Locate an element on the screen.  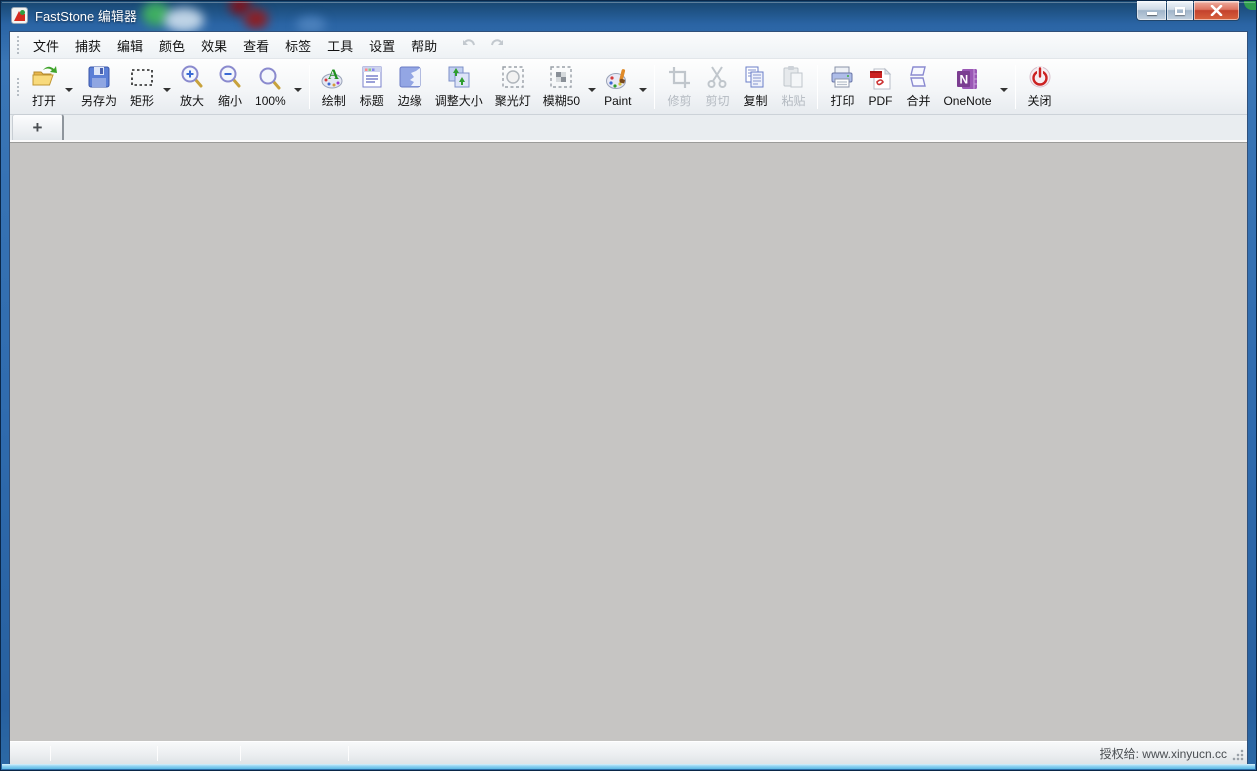
onenote-dropdown-arrow-icon is located at coordinates (1004, 87).